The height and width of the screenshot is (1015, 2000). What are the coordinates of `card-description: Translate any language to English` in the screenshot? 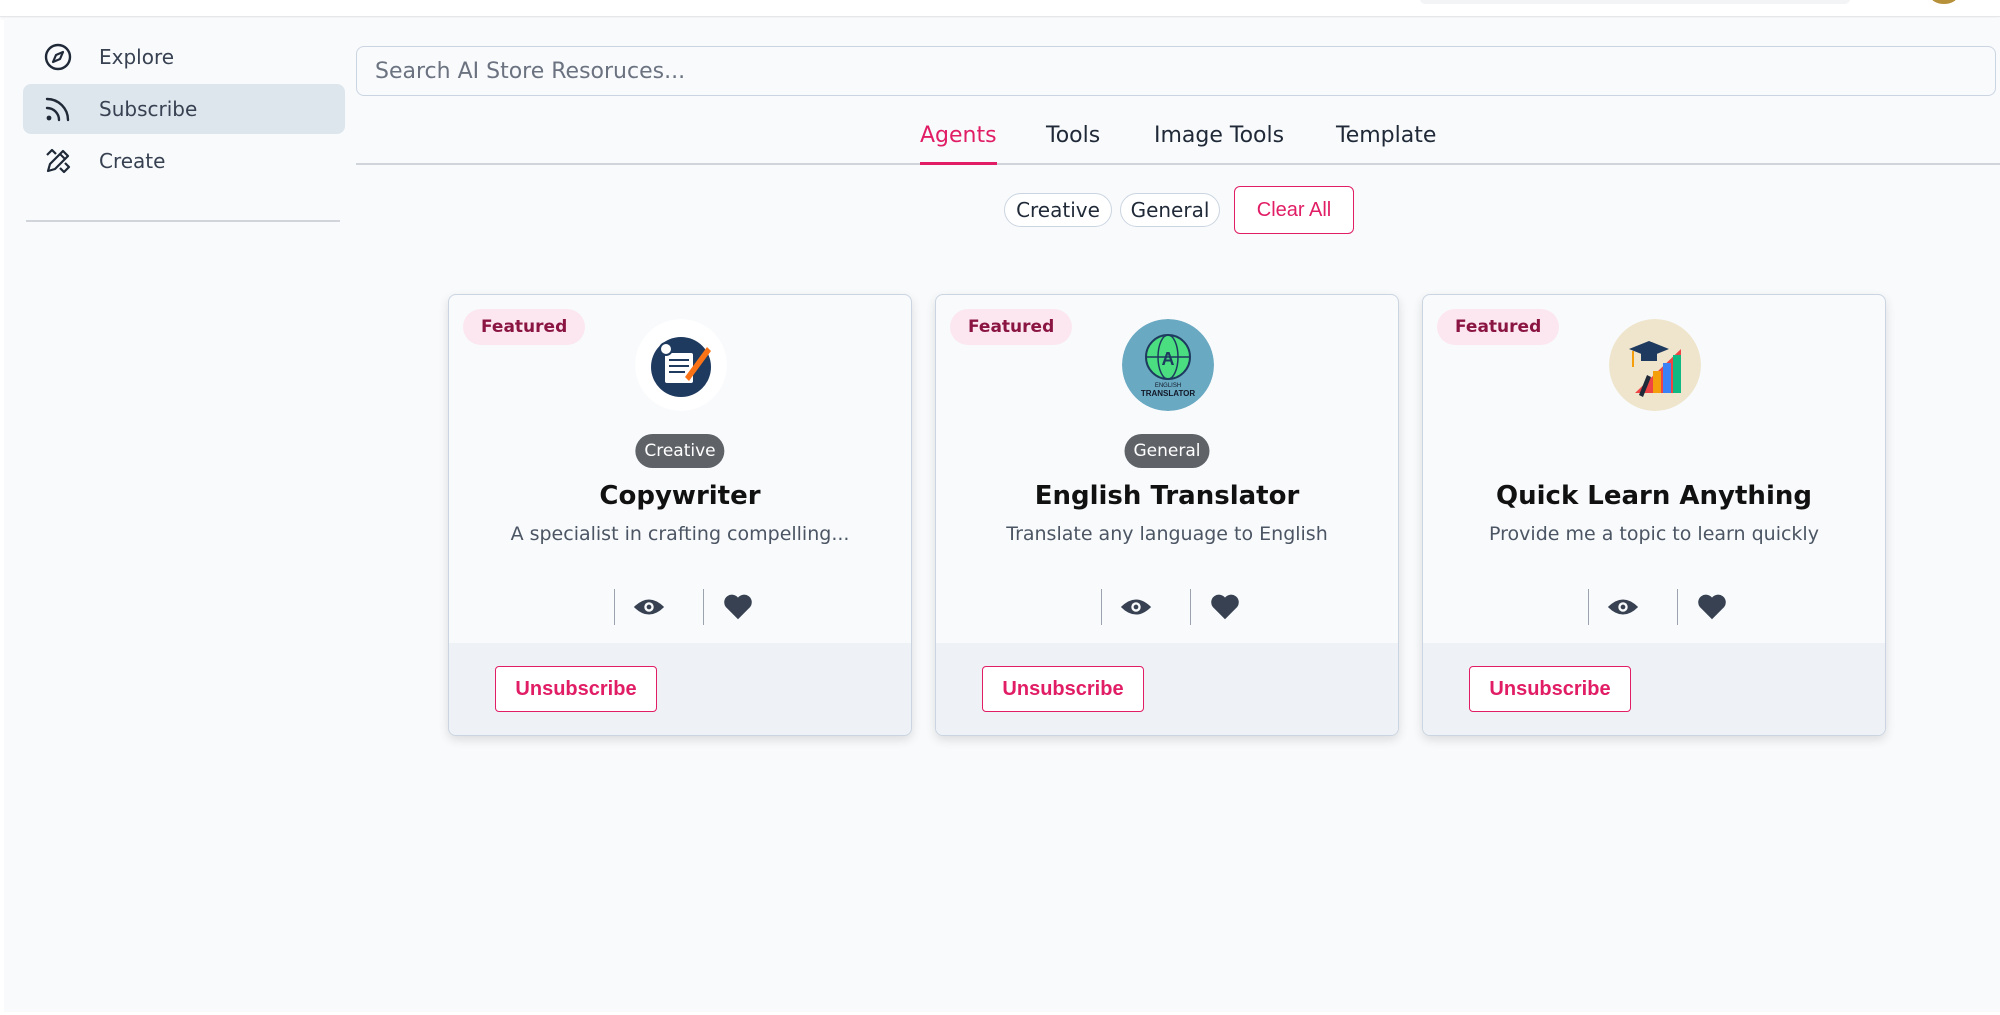 It's located at (1167, 534).